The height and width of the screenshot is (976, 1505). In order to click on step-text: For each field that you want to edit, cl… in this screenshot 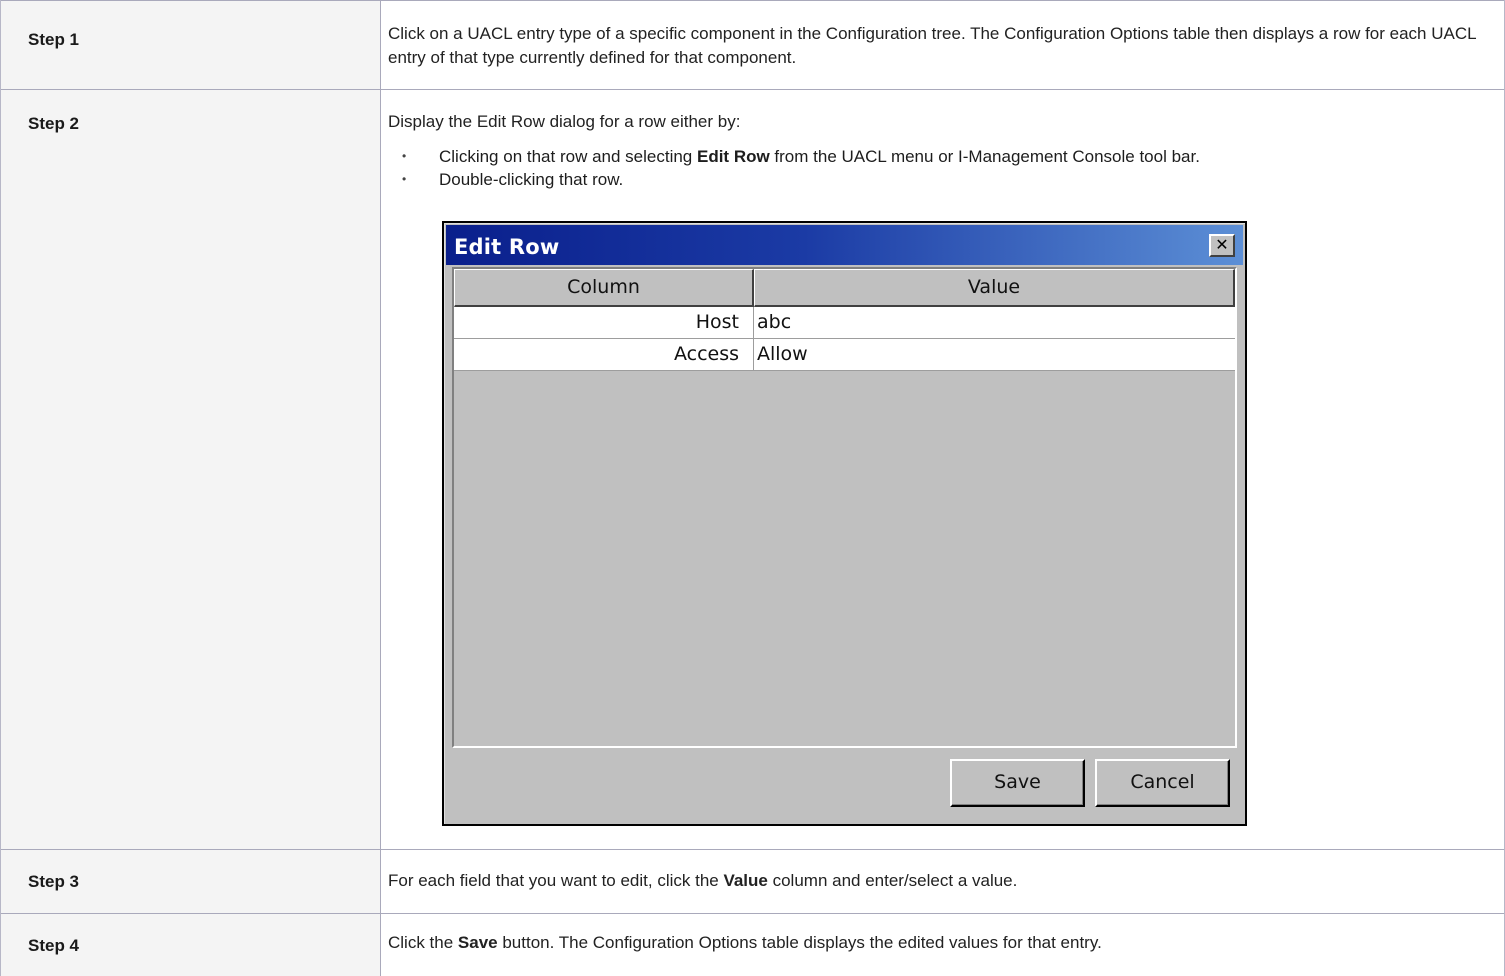, I will do `click(556, 880)`.